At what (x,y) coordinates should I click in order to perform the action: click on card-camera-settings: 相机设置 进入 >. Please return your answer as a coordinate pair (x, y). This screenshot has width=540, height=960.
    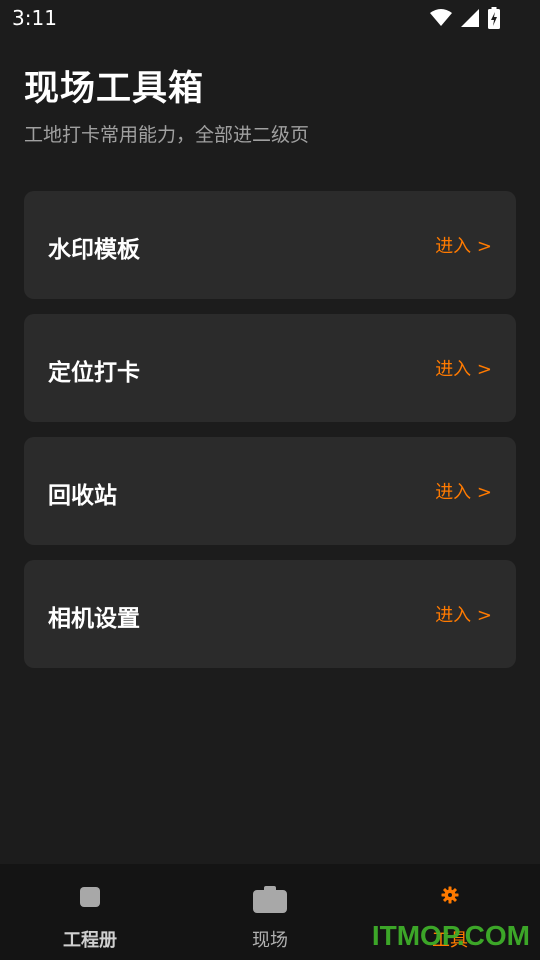
    Looking at the image, I should click on (270, 614).